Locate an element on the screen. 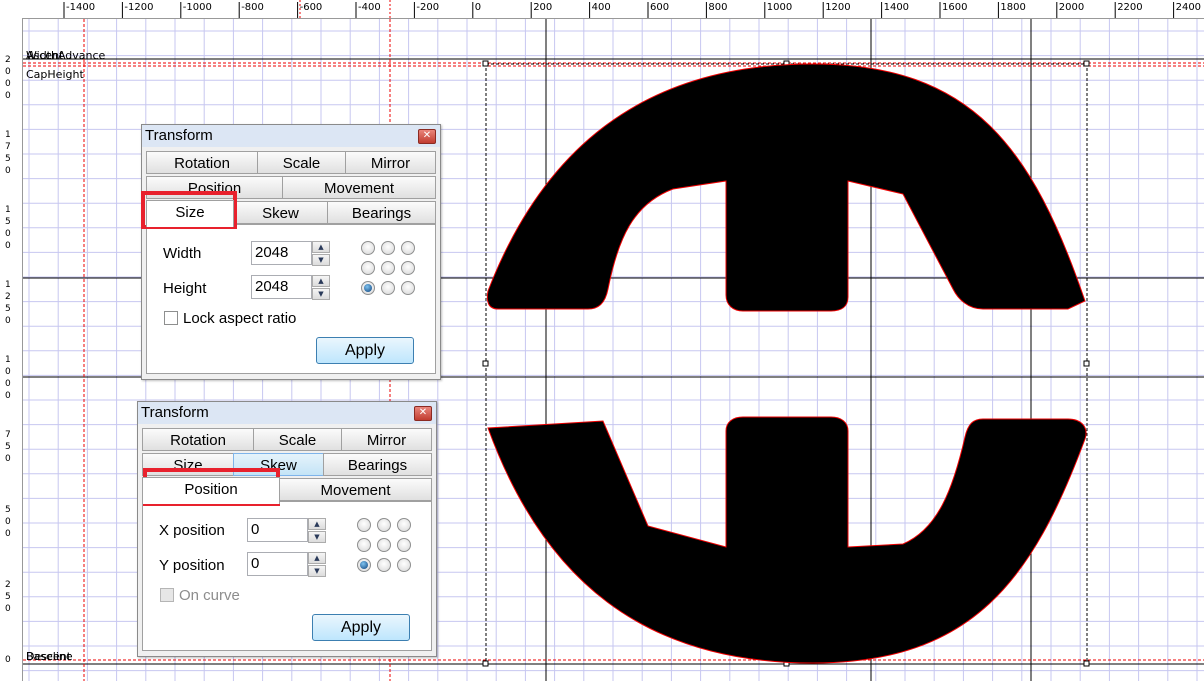  ruler-top-label: 1800 is located at coordinates (1013, 7).